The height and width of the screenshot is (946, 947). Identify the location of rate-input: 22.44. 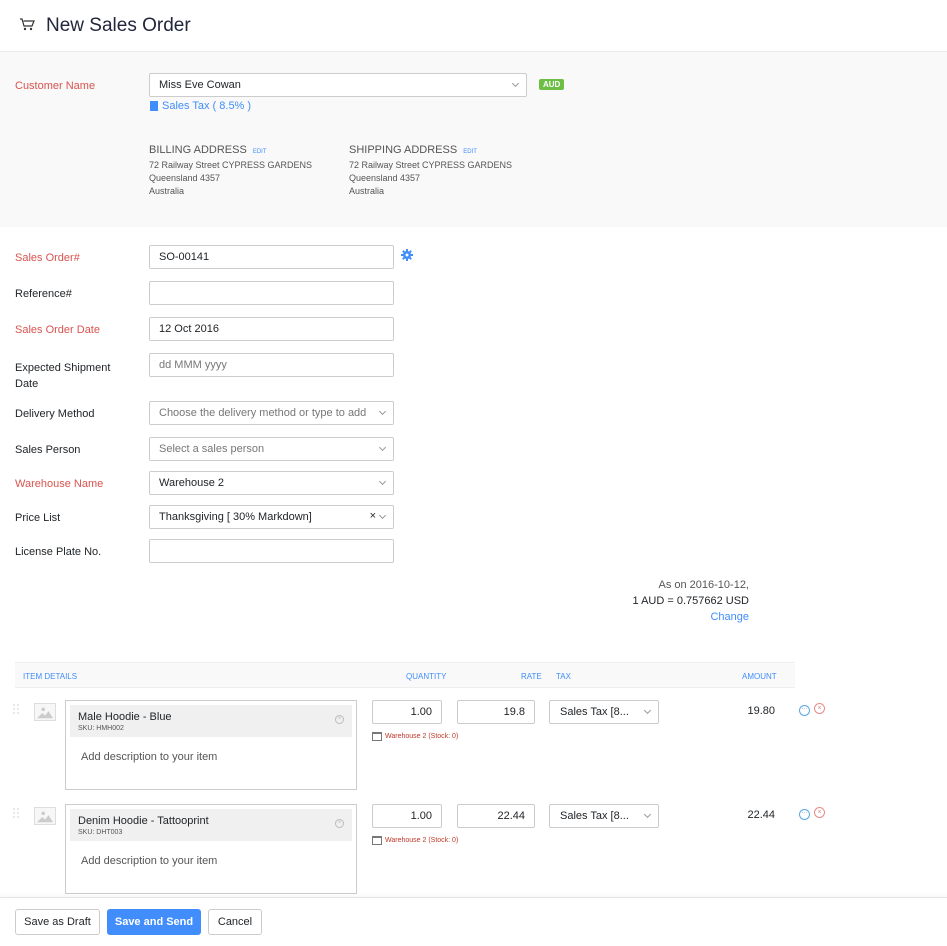
(496, 816).